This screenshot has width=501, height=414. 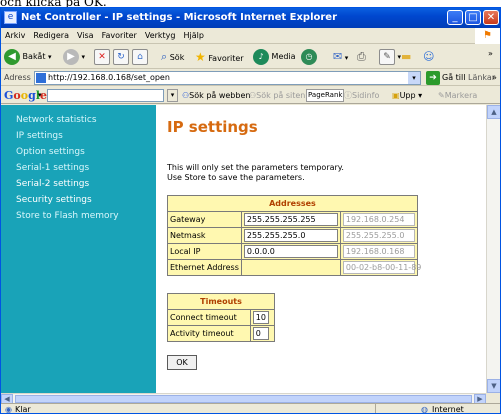 I want to click on addresses-header: Addresses, so click(x=292, y=203).